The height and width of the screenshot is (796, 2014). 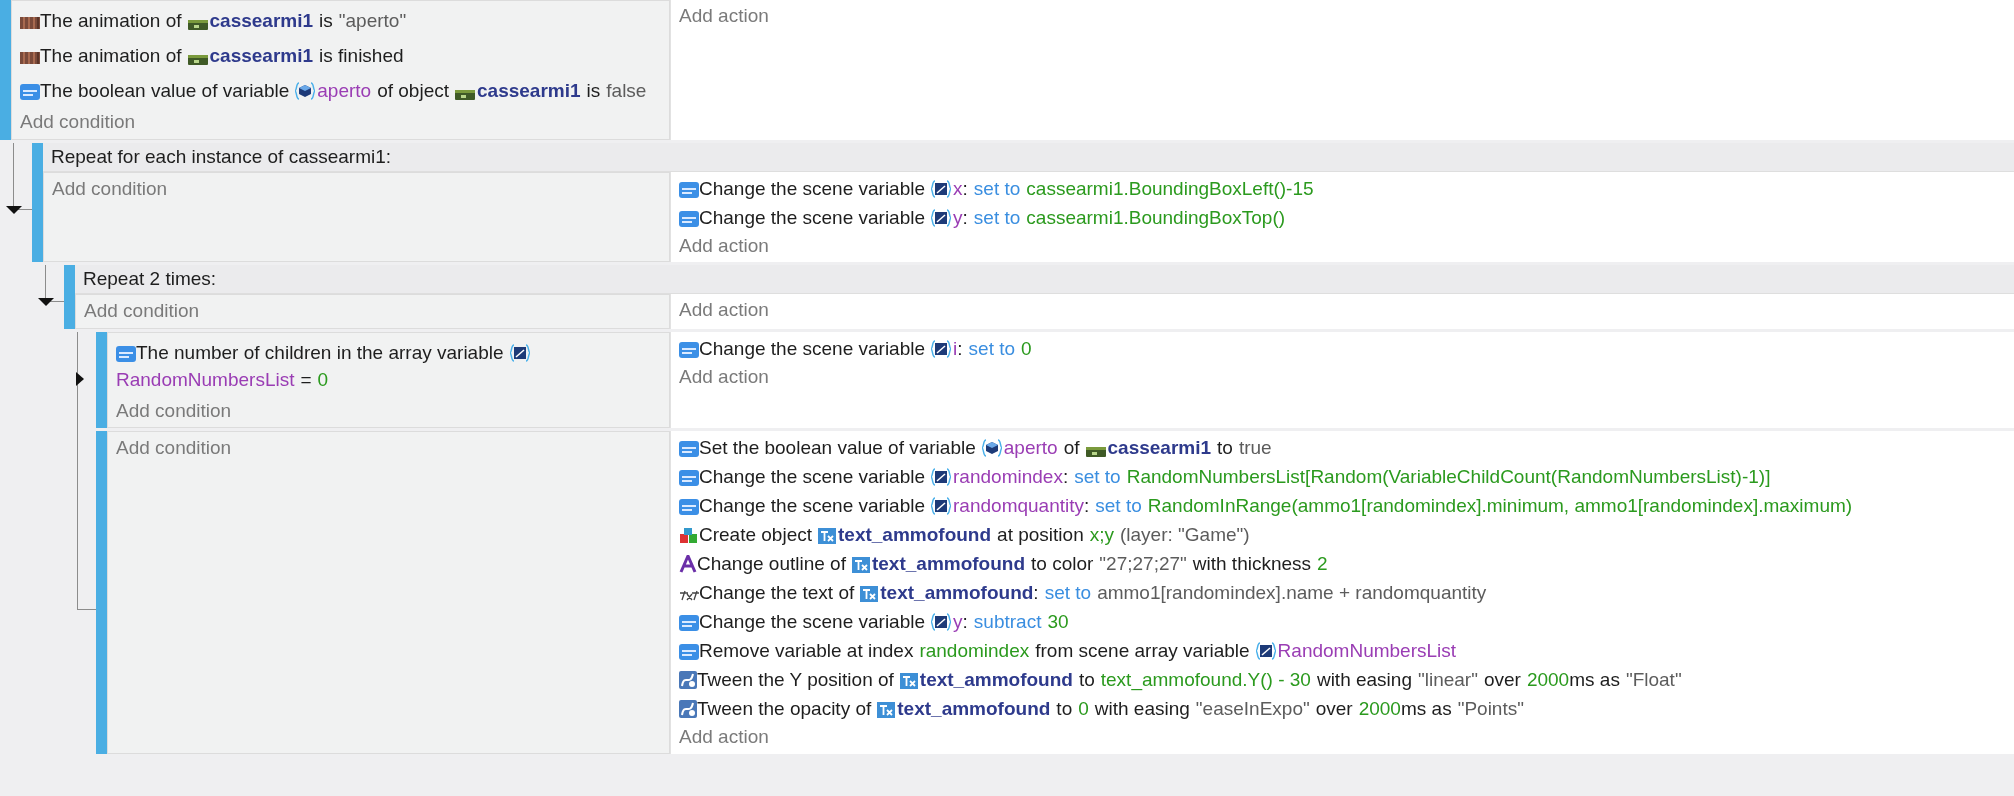 I want to click on instruction-text: of, so click(x=1071, y=447).